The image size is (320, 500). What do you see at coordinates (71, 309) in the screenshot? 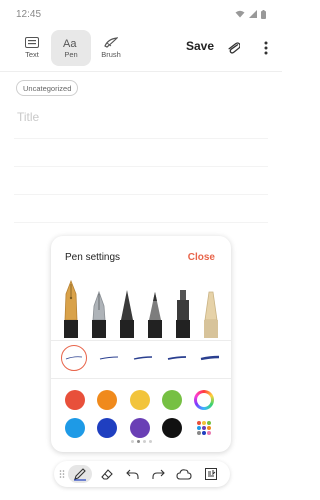
I see `fountain-pen-icon` at bounding box center [71, 309].